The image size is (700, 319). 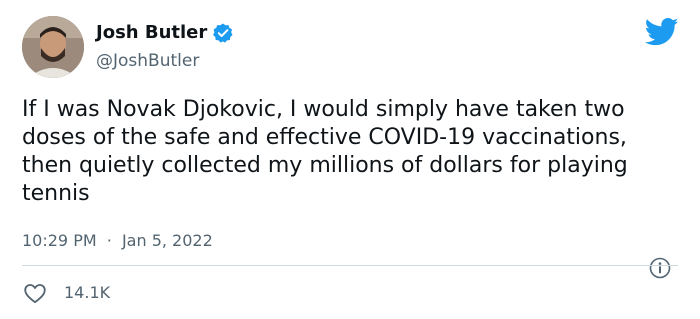 What do you see at coordinates (147, 61) in the screenshot?
I see `user-handle: @JoshButler` at bounding box center [147, 61].